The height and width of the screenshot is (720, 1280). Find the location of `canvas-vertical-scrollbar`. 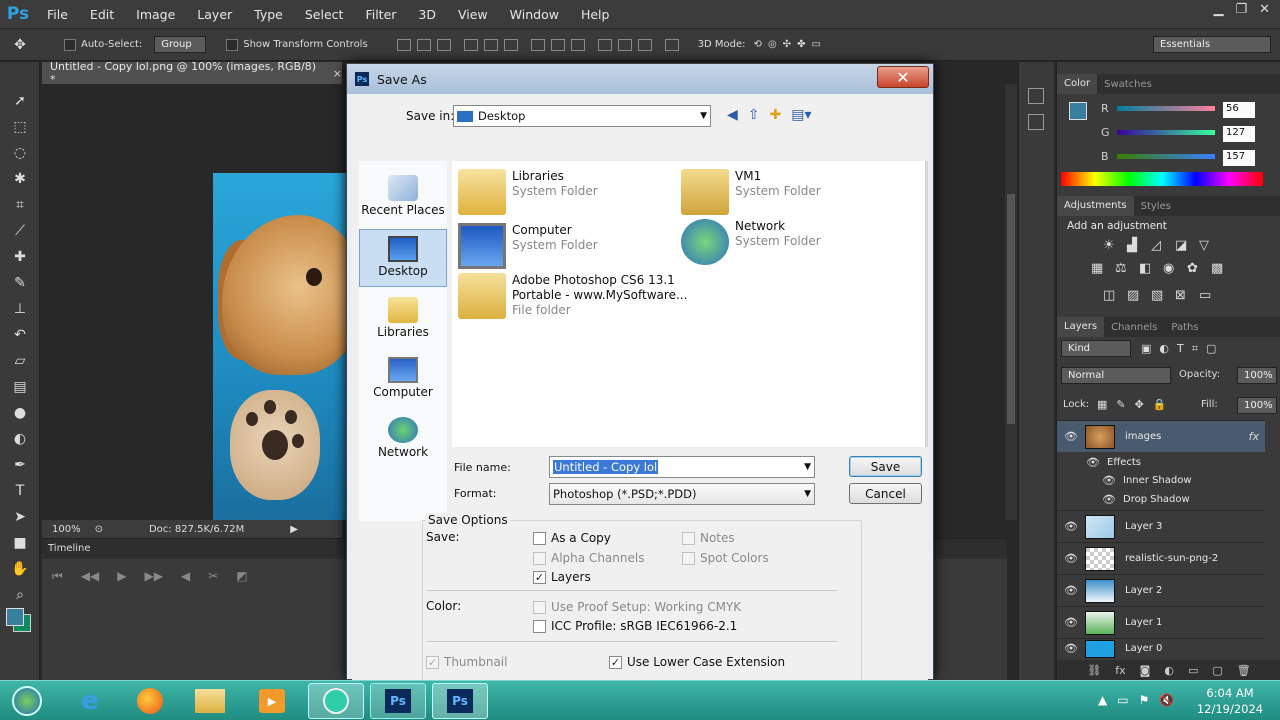

canvas-vertical-scrollbar is located at coordinates (1011, 302).